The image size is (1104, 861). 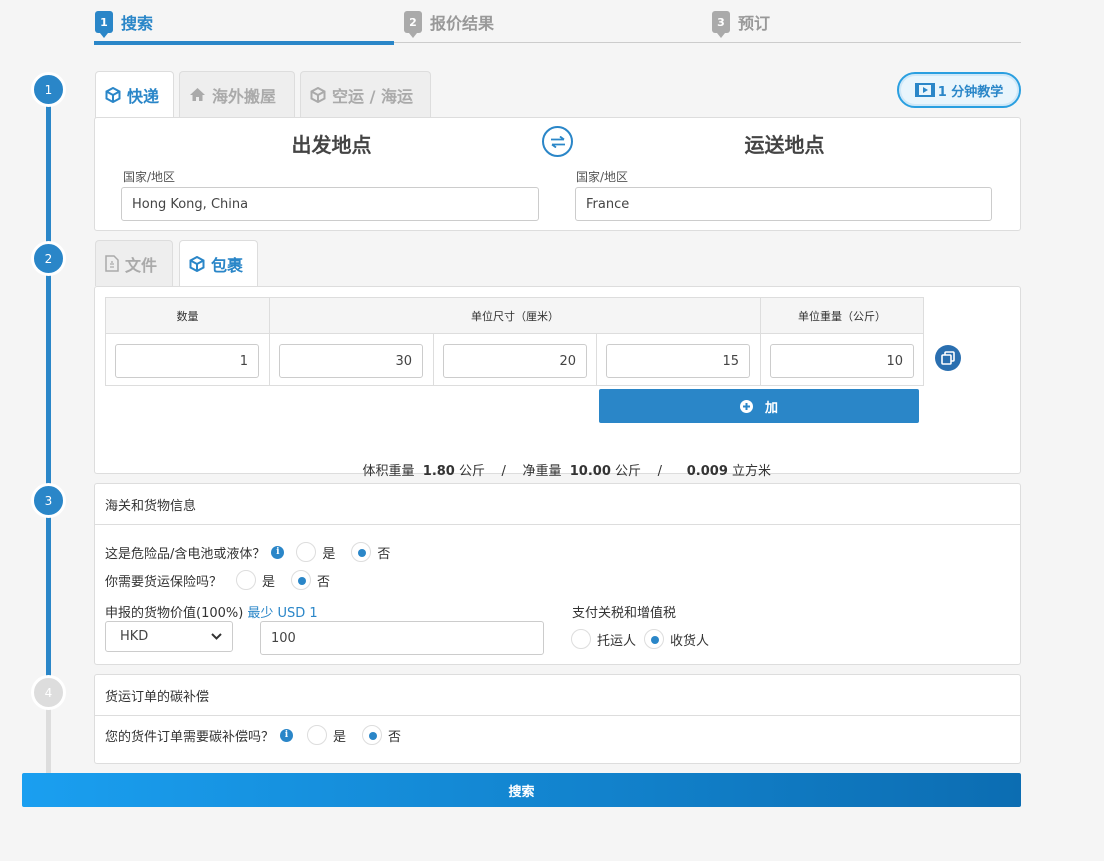 I want to click on radio-label: 托运人, so click(x=617, y=641).